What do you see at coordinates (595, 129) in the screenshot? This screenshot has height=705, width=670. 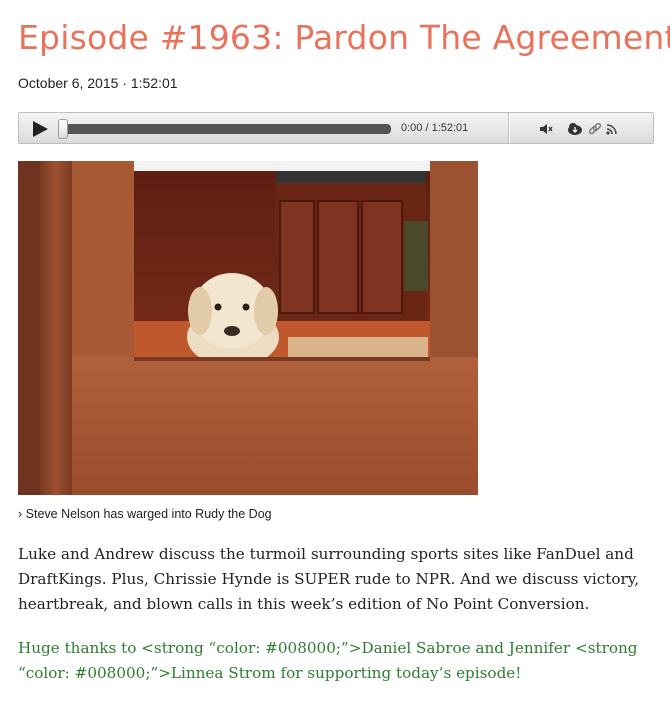 I see `link-icon` at bounding box center [595, 129].